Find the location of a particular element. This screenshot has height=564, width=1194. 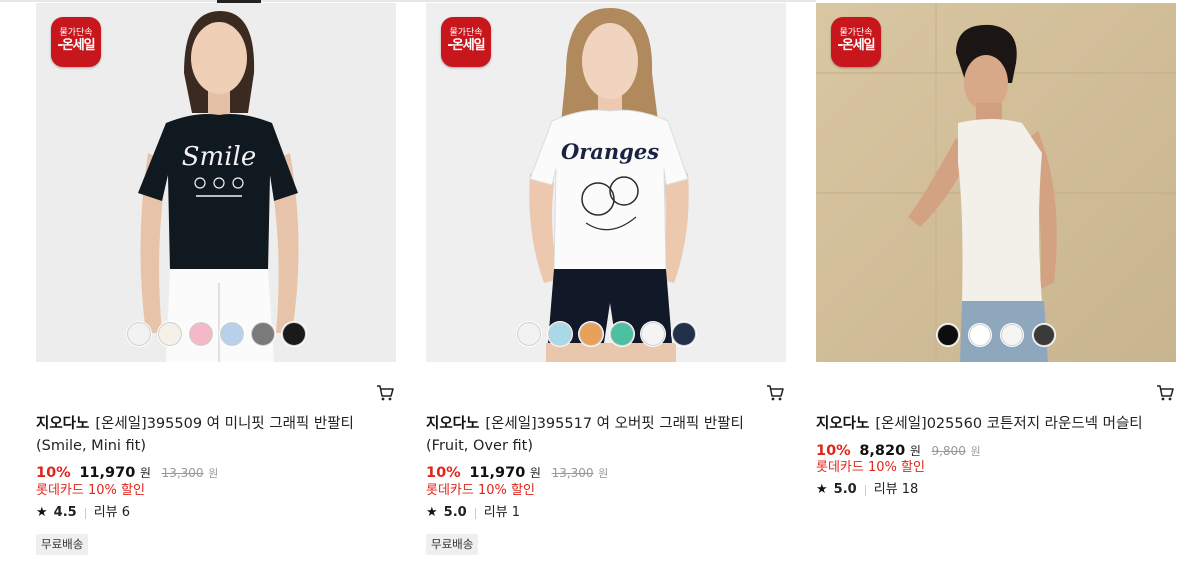

product-name: [온세일]025560 코튼저지 라운드넥 머슬티 is located at coordinates (1009, 424).